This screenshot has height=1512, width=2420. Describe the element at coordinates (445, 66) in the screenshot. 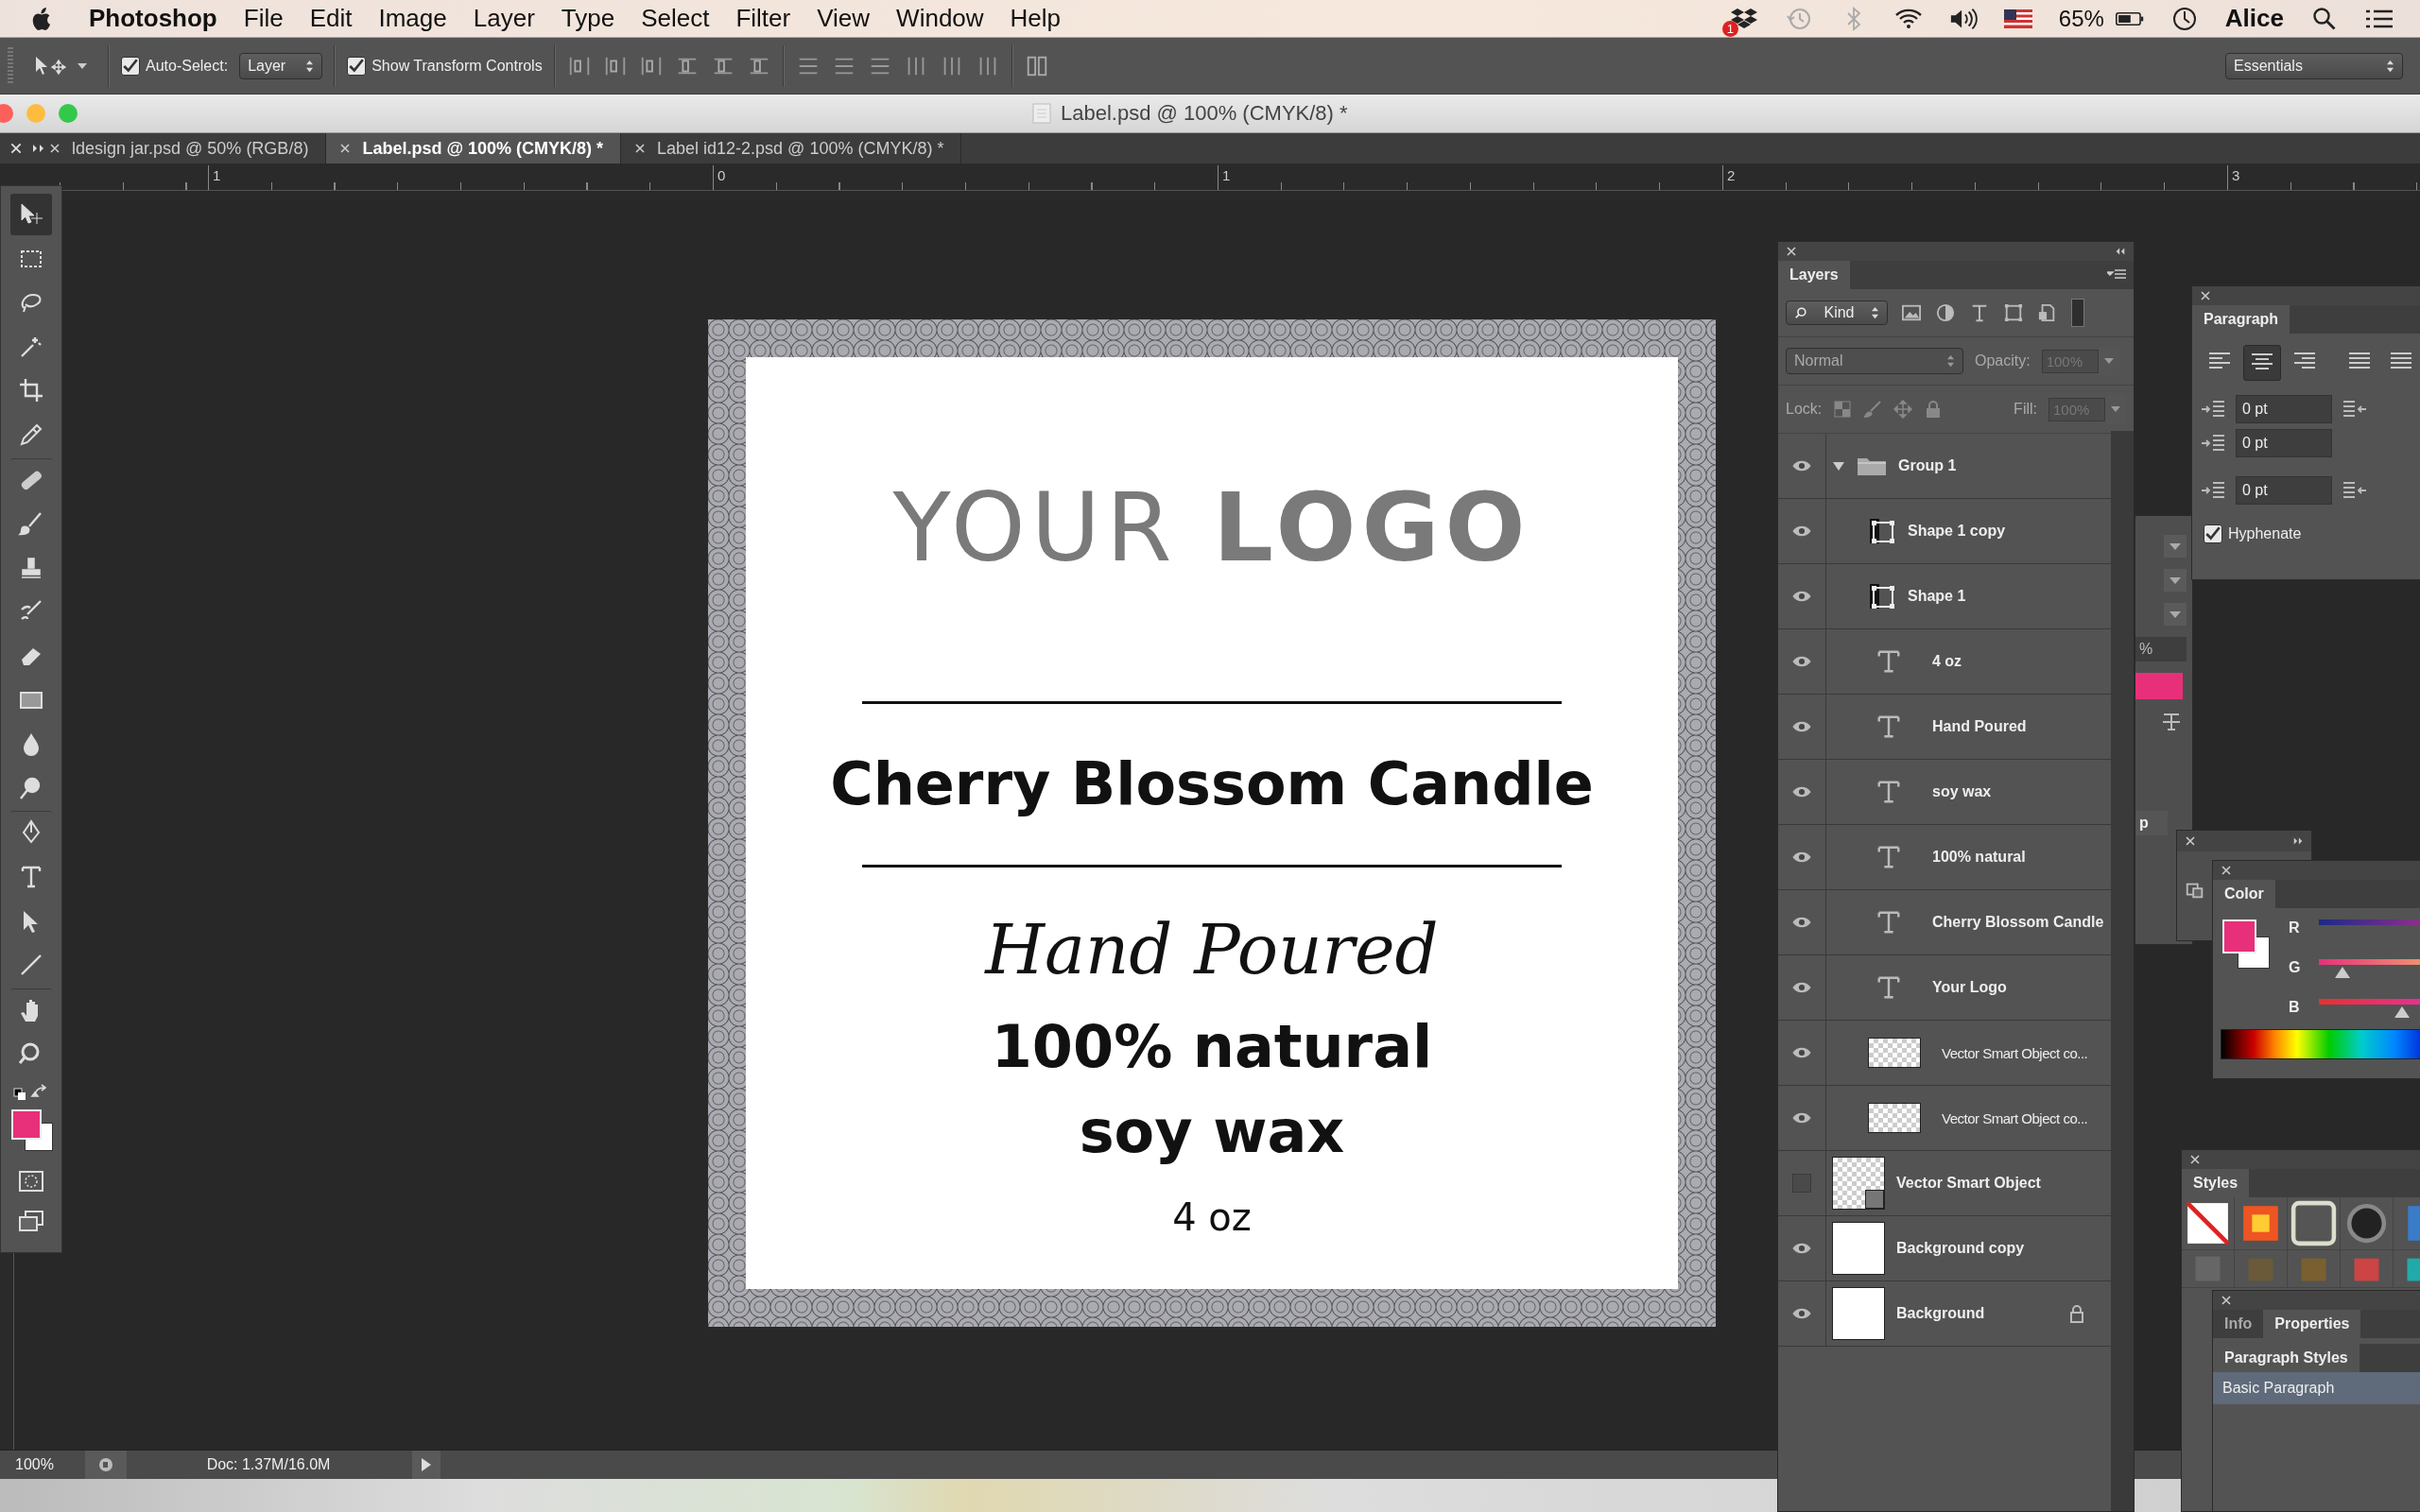

I see `transform-controls-checkbox: Show Transform Controls` at that location.